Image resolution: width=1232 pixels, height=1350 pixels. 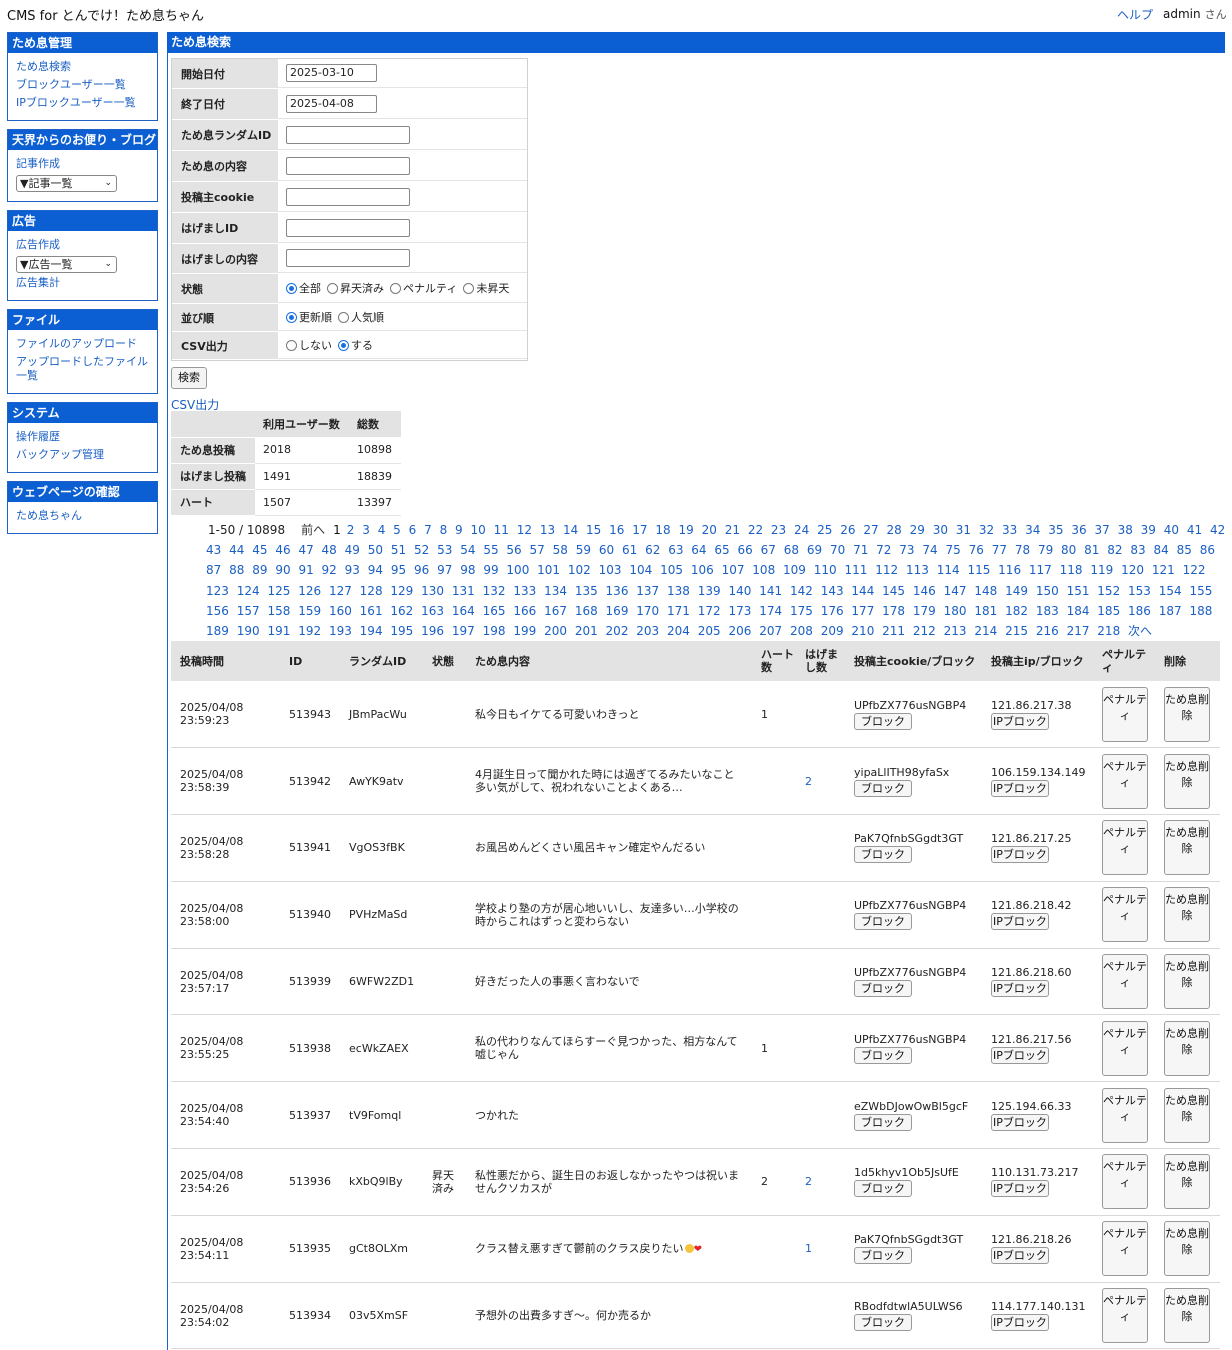 I want to click on pagination-page-link: 197, so click(x=463, y=631).